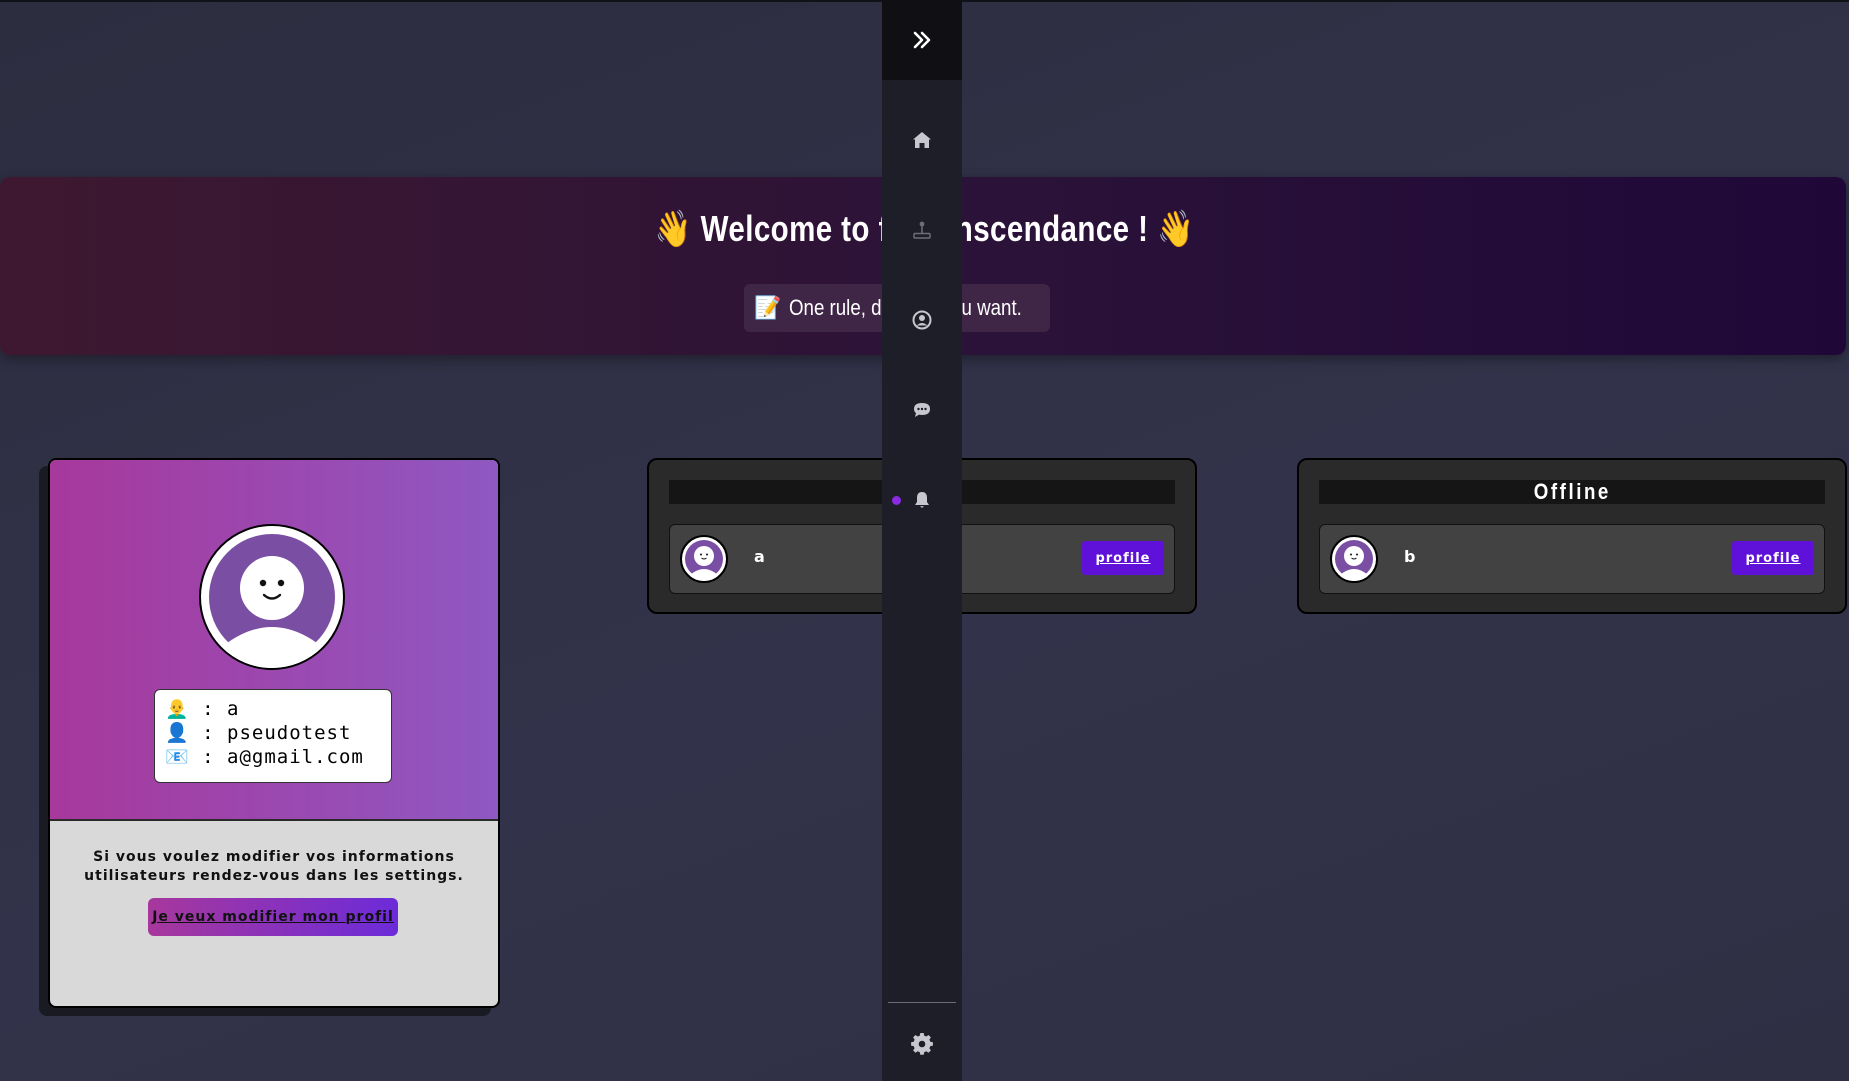 This screenshot has height=1081, width=1849. I want to click on friend-name: a, so click(759, 556).